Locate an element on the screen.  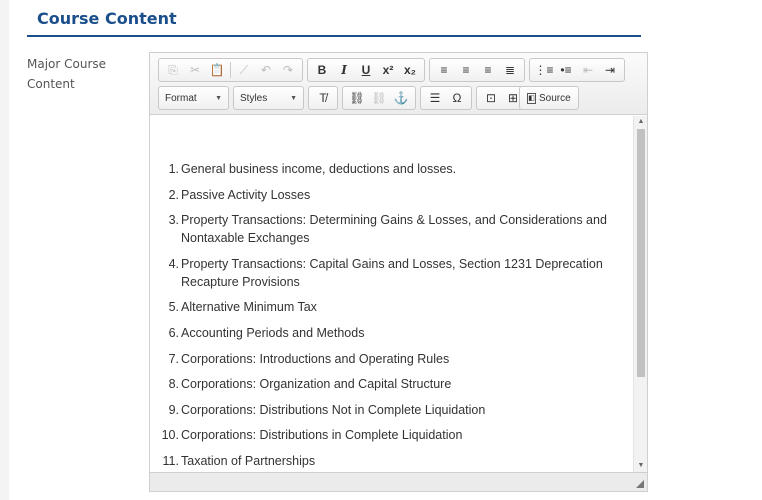
underline-icon: U is located at coordinates (366, 70).